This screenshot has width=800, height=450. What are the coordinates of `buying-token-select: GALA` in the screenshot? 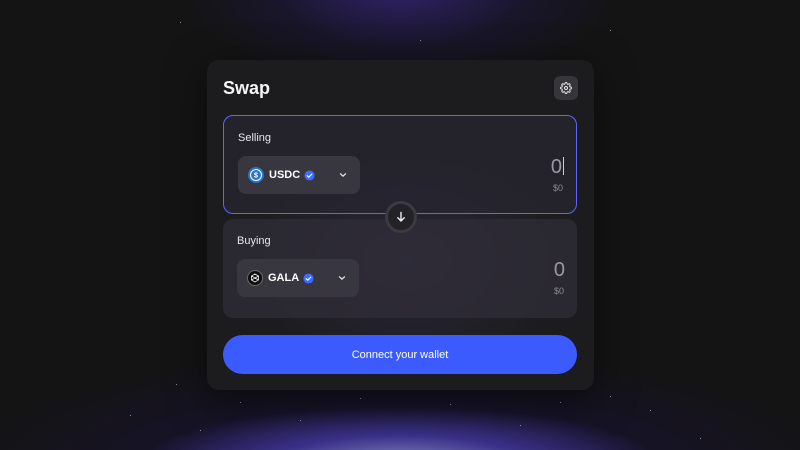 It's located at (298, 278).